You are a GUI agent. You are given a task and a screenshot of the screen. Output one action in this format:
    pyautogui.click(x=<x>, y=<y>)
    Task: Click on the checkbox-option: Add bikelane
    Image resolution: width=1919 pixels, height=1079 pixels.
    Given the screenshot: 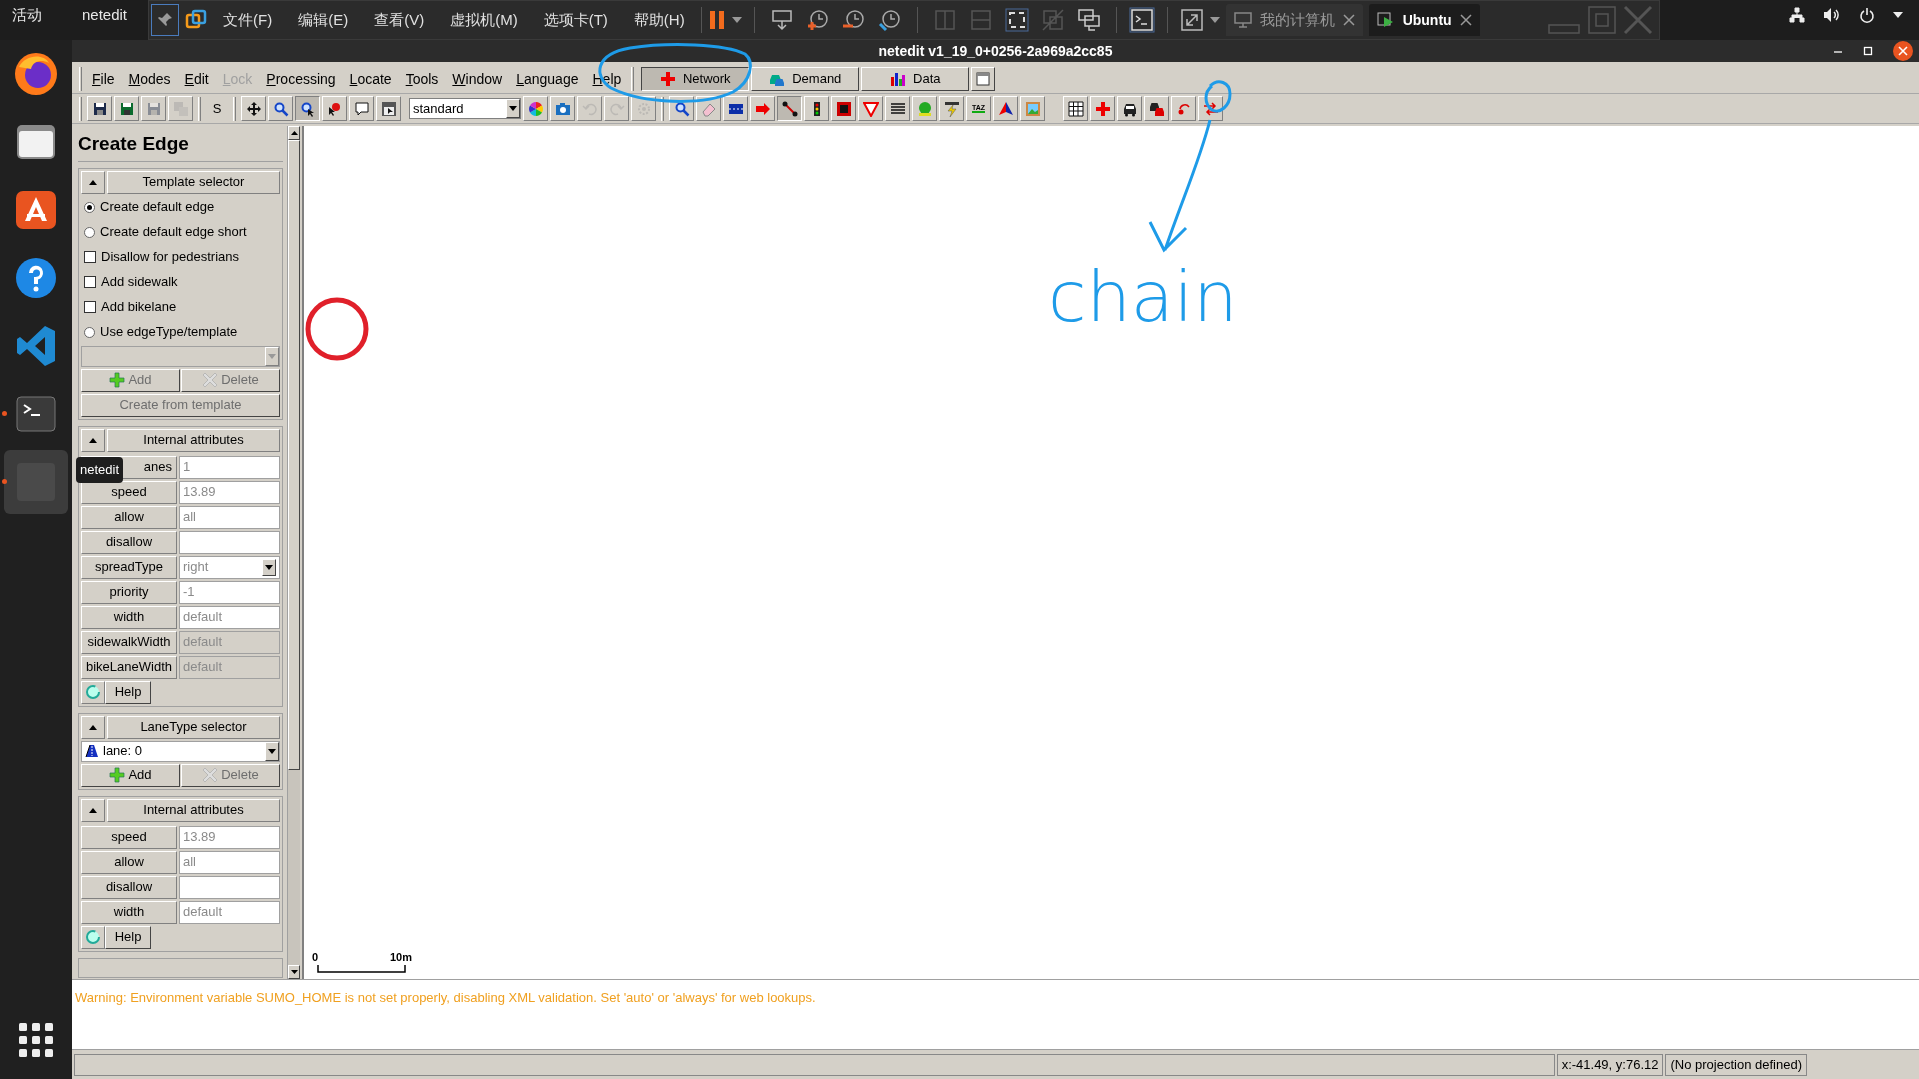 What is the action you would take?
    pyautogui.click(x=180, y=307)
    